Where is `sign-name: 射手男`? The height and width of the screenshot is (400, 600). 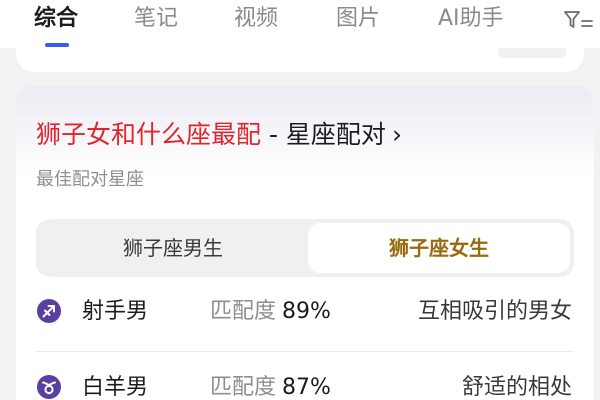 sign-name: 射手男 is located at coordinates (115, 311).